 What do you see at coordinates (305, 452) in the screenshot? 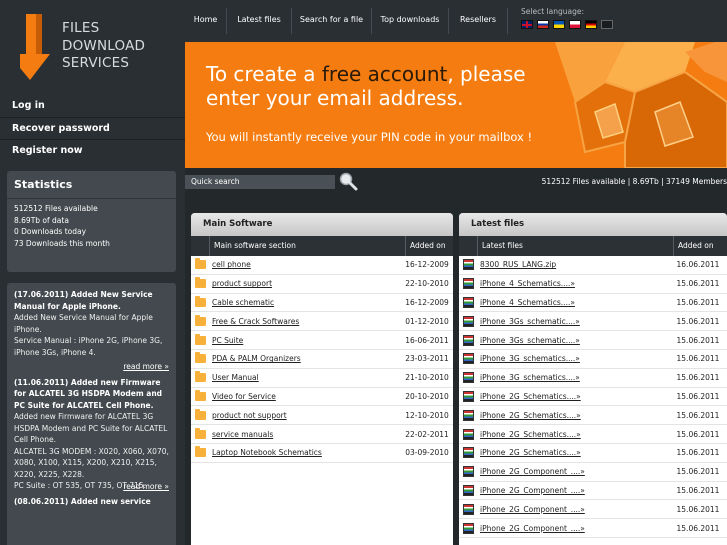
I see `row-link: Laptop Notebook Schematics` at bounding box center [305, 452].